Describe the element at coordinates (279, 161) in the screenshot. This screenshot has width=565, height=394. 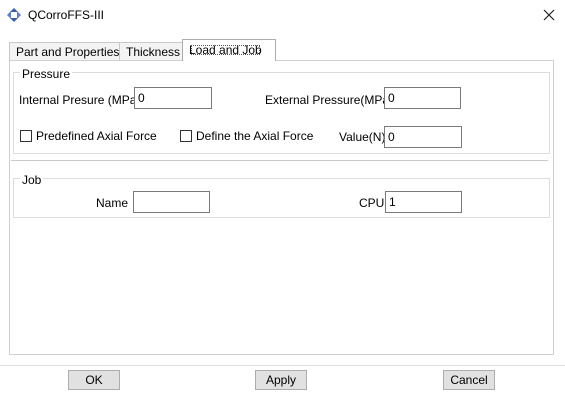
I see `separator-line` at that location.